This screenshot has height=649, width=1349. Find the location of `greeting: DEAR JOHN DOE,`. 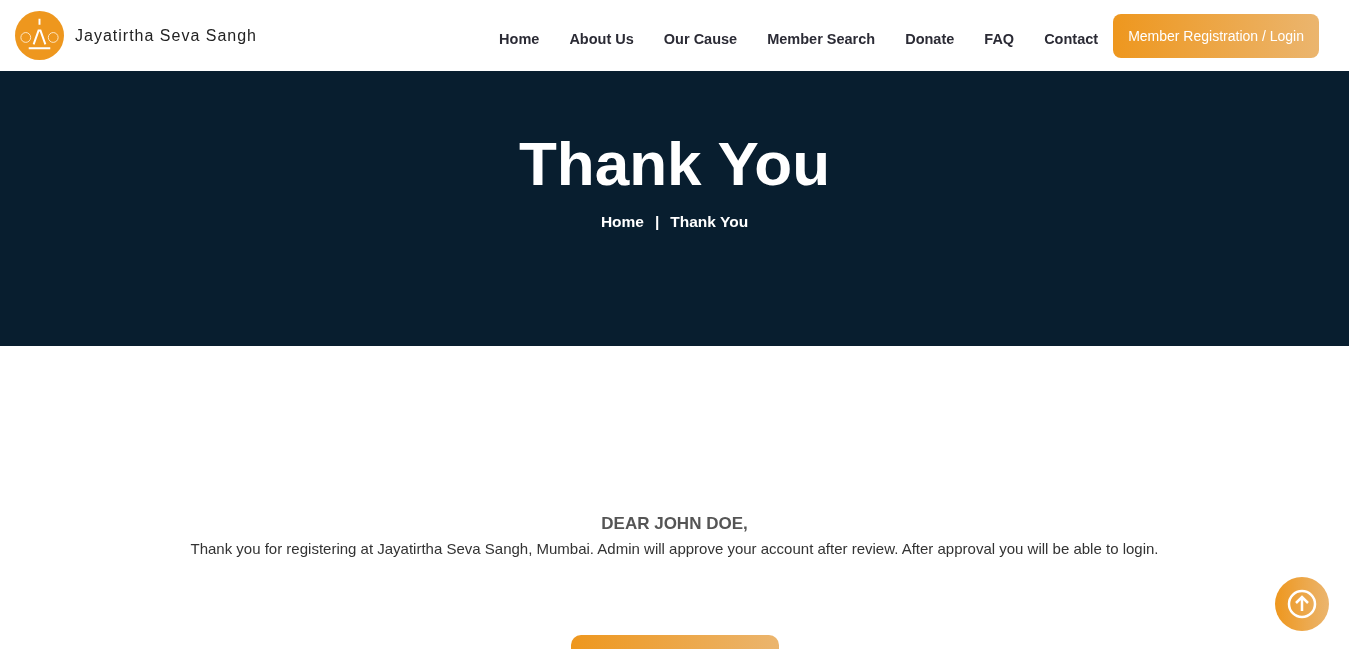

greeting: DEAR JOHN DOE, is located at coordinates (674, 524).